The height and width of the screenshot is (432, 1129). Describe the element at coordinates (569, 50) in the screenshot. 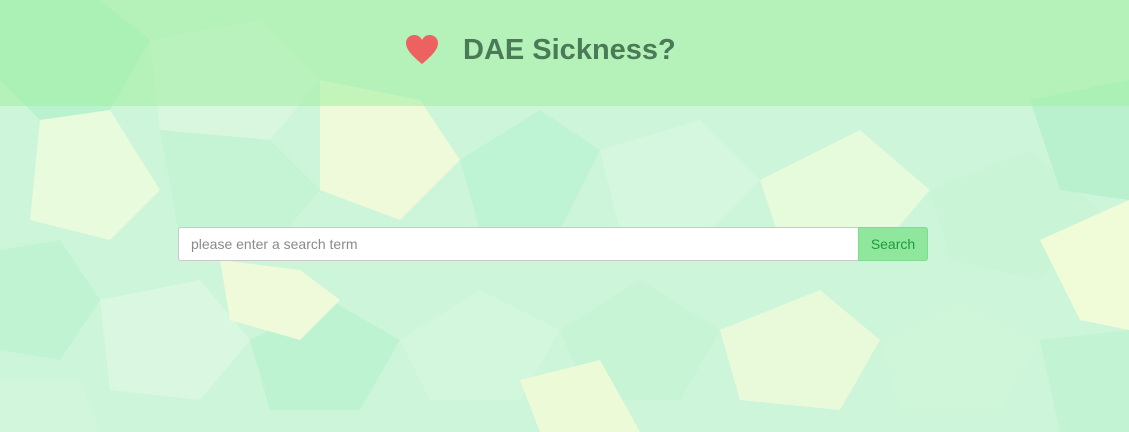

I see `page-title: DAE Sickness?` at that location.